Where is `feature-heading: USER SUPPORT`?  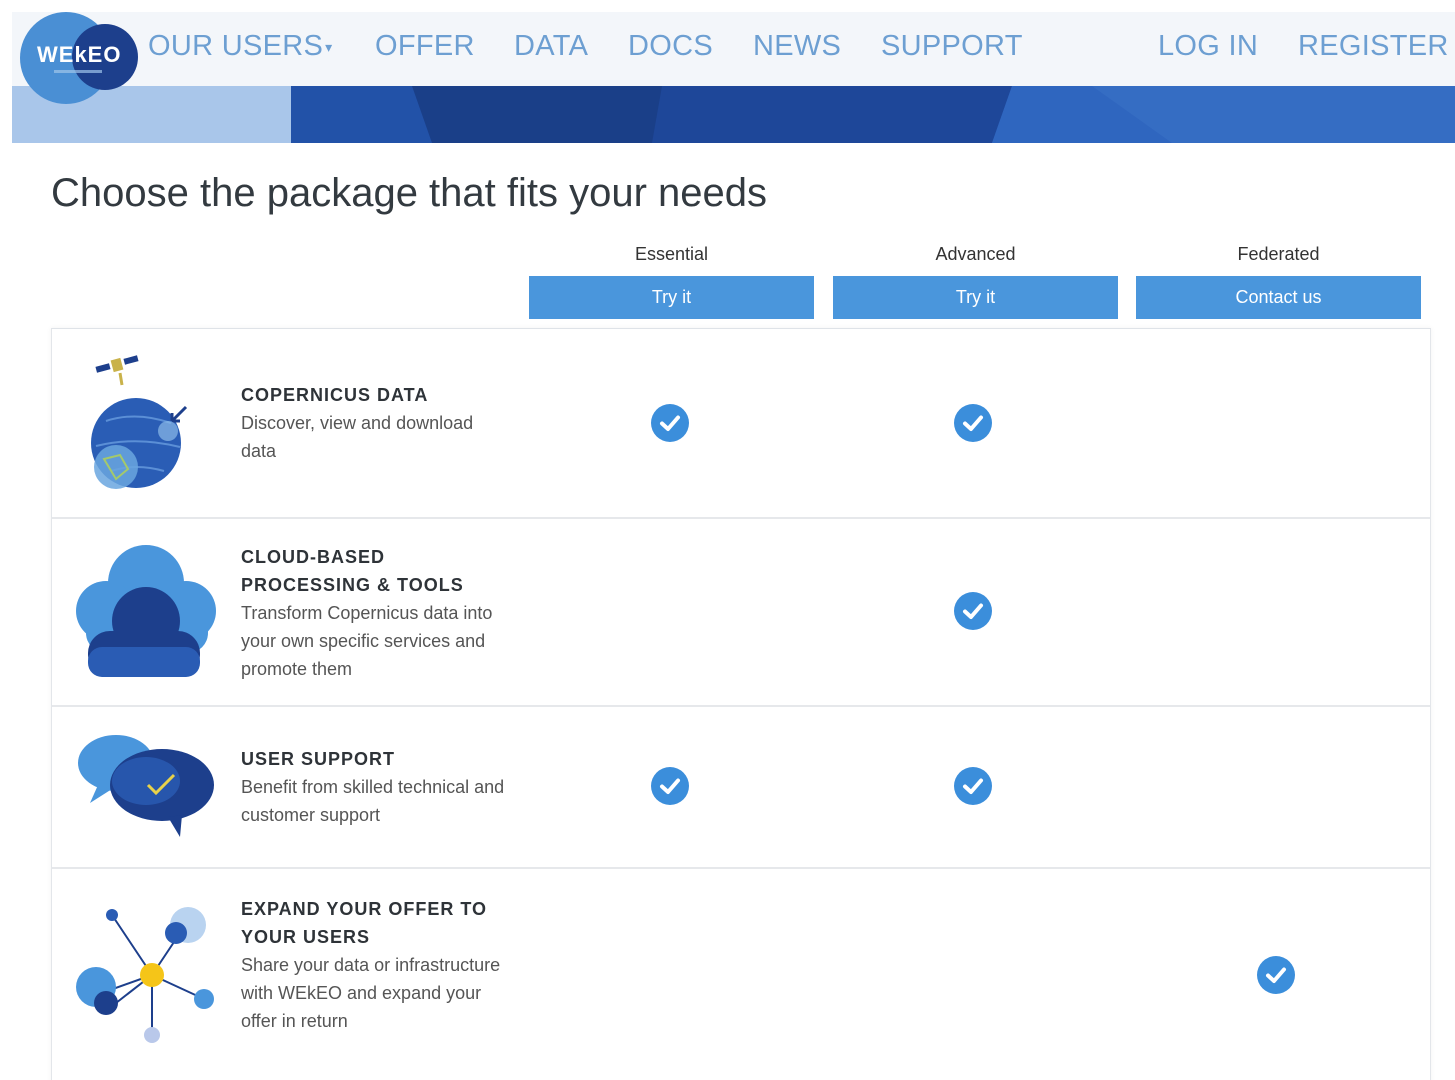 feature-heading: USER SUPPORT is located at coordinates (318, 759).